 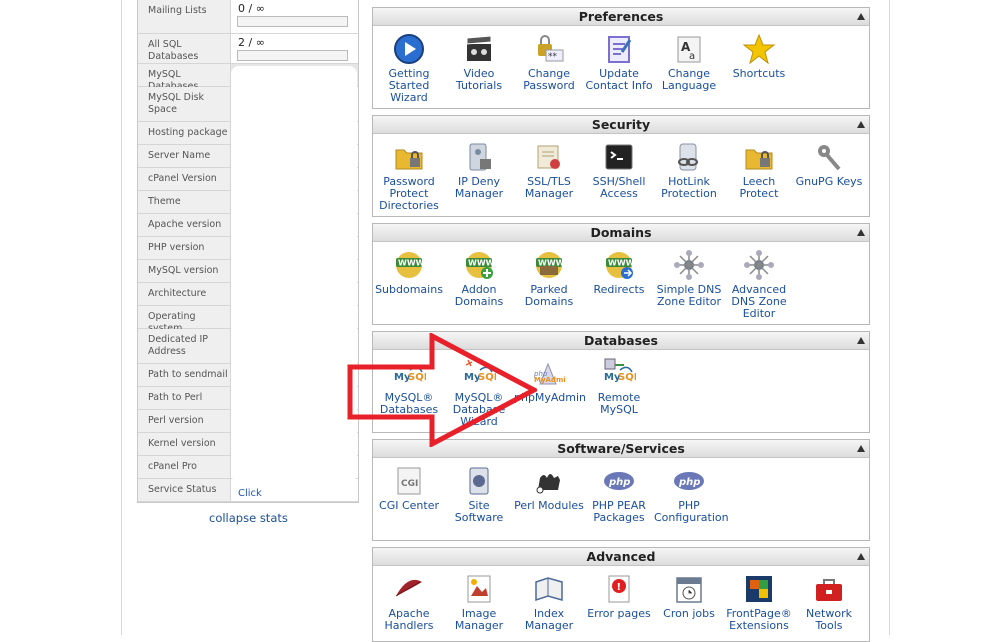 I want to click on panel-item-label: Perl Modules, so click(x=549, y=505).